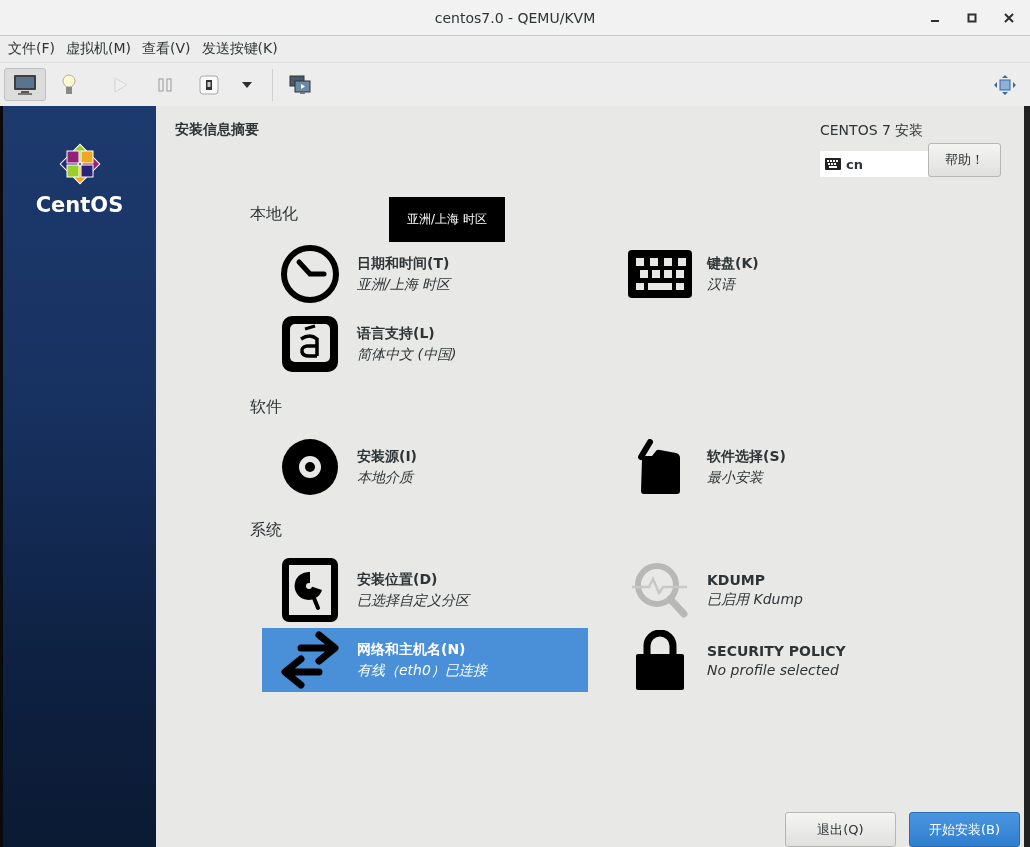 The height and width of the screenshot is (847, 1030). I want to click on magnifier-icon, so click(659, 590).